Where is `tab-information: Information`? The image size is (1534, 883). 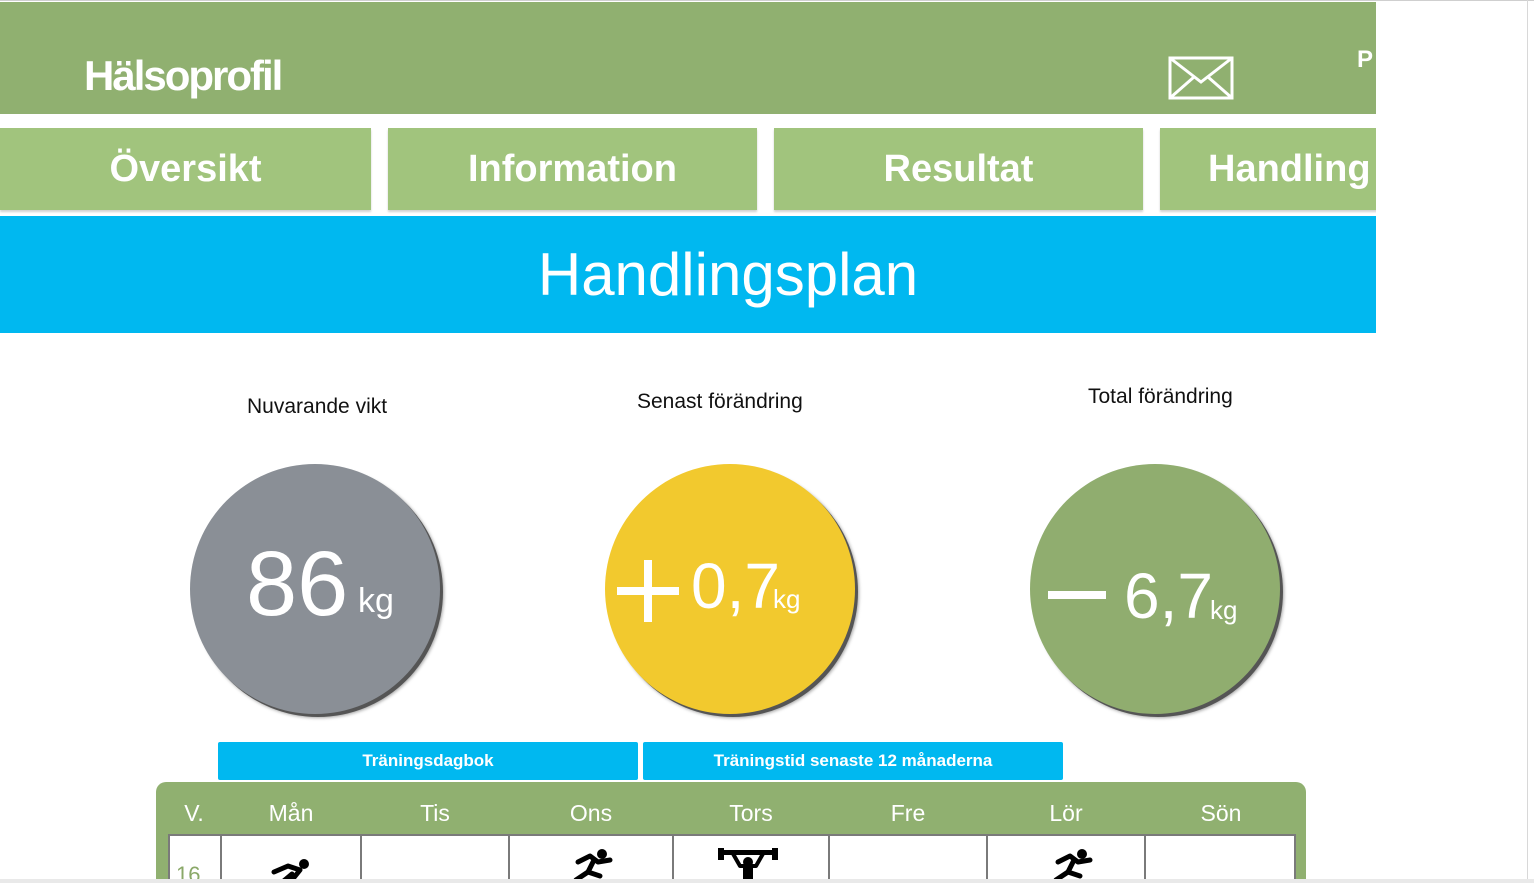
tab-information: Information is located at coordinates (572, 169).